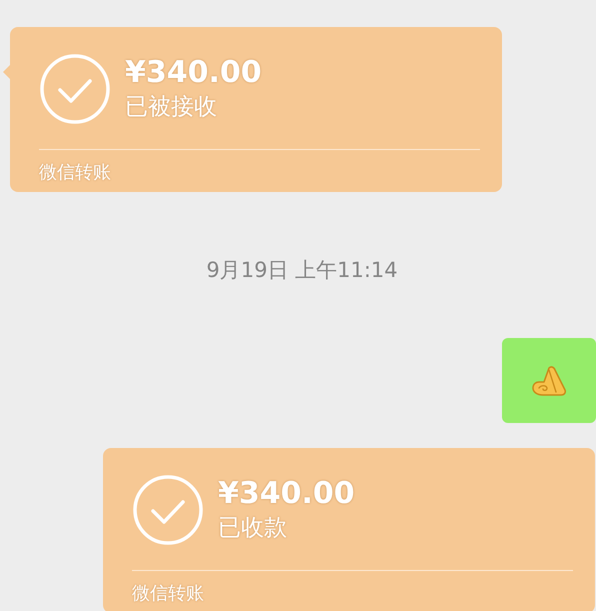  What do you see at coordinates (302, 270) in the screenshot?
I see `timestamp: 9月19日 上午11:14` at bounding box center [302, 270].